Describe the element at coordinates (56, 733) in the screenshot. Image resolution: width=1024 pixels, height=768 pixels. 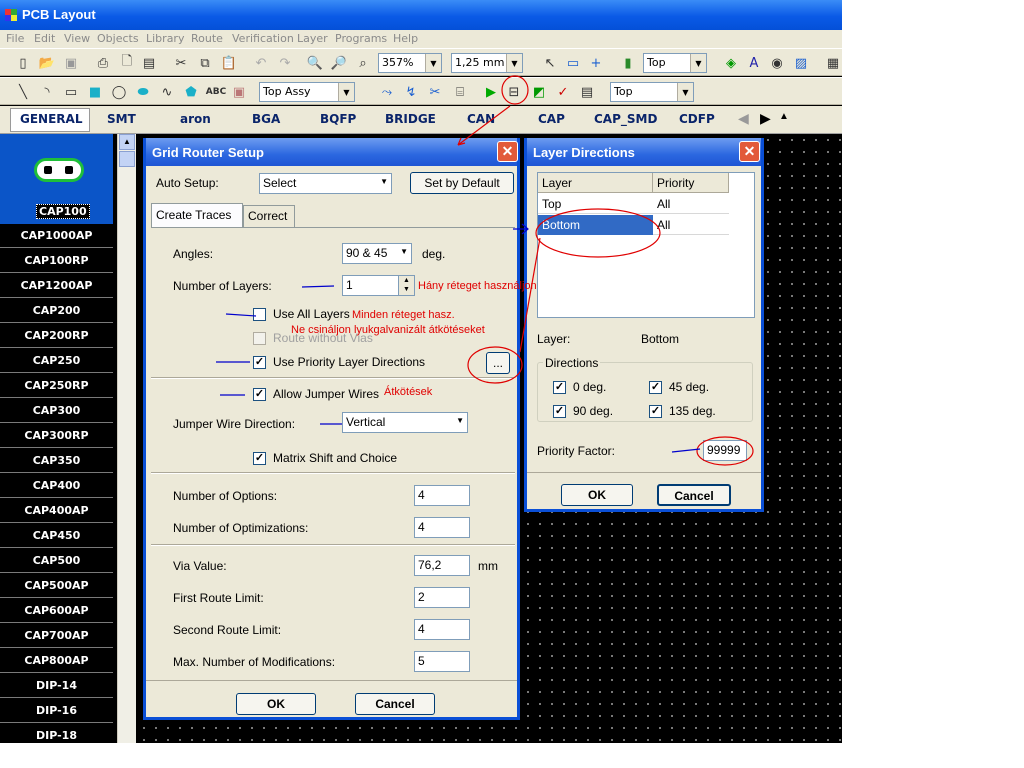
I see `component-list-item: DIP-18` at that location.